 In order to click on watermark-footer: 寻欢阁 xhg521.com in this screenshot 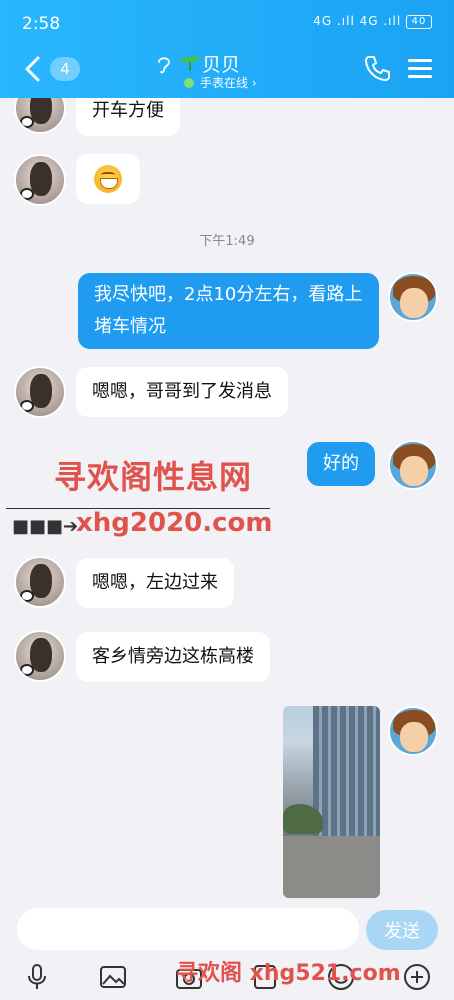, I will do `click(288, 973)`.